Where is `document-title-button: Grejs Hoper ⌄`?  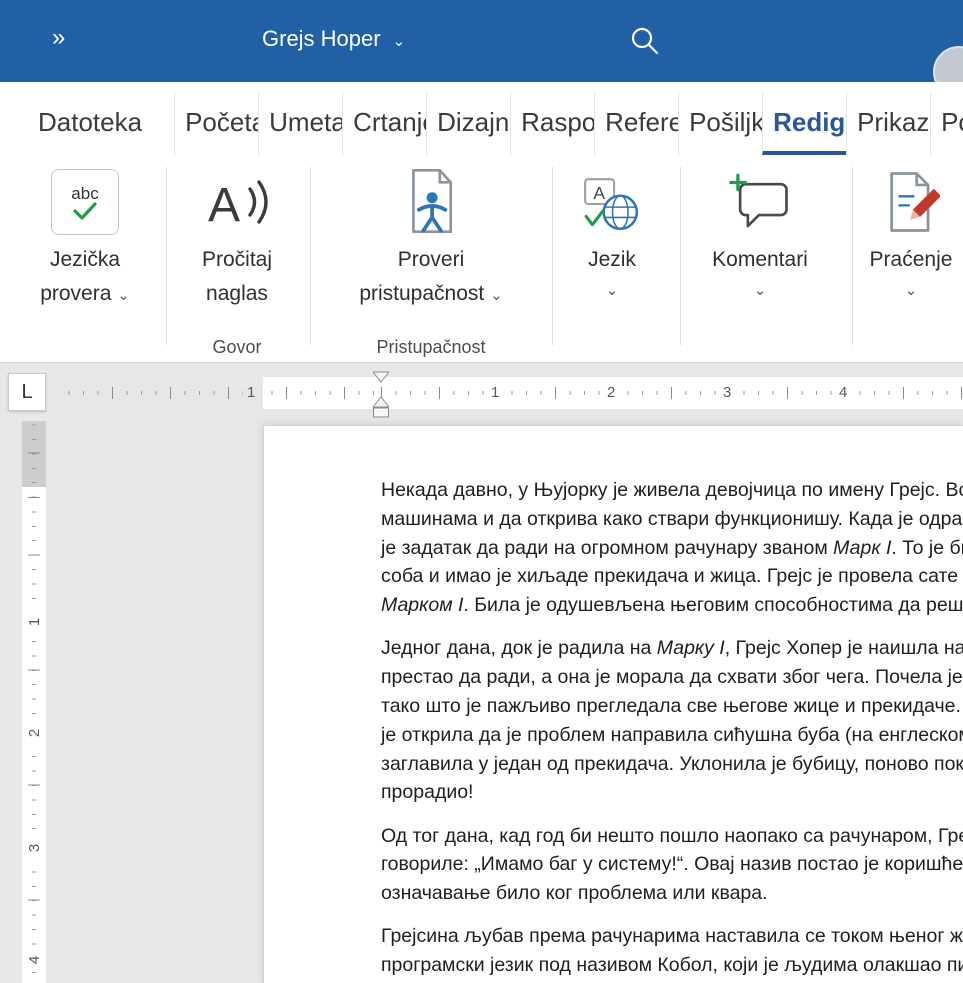
document-title-button: Grejs Hoper ⌄ is located at coordinates (333, 39).